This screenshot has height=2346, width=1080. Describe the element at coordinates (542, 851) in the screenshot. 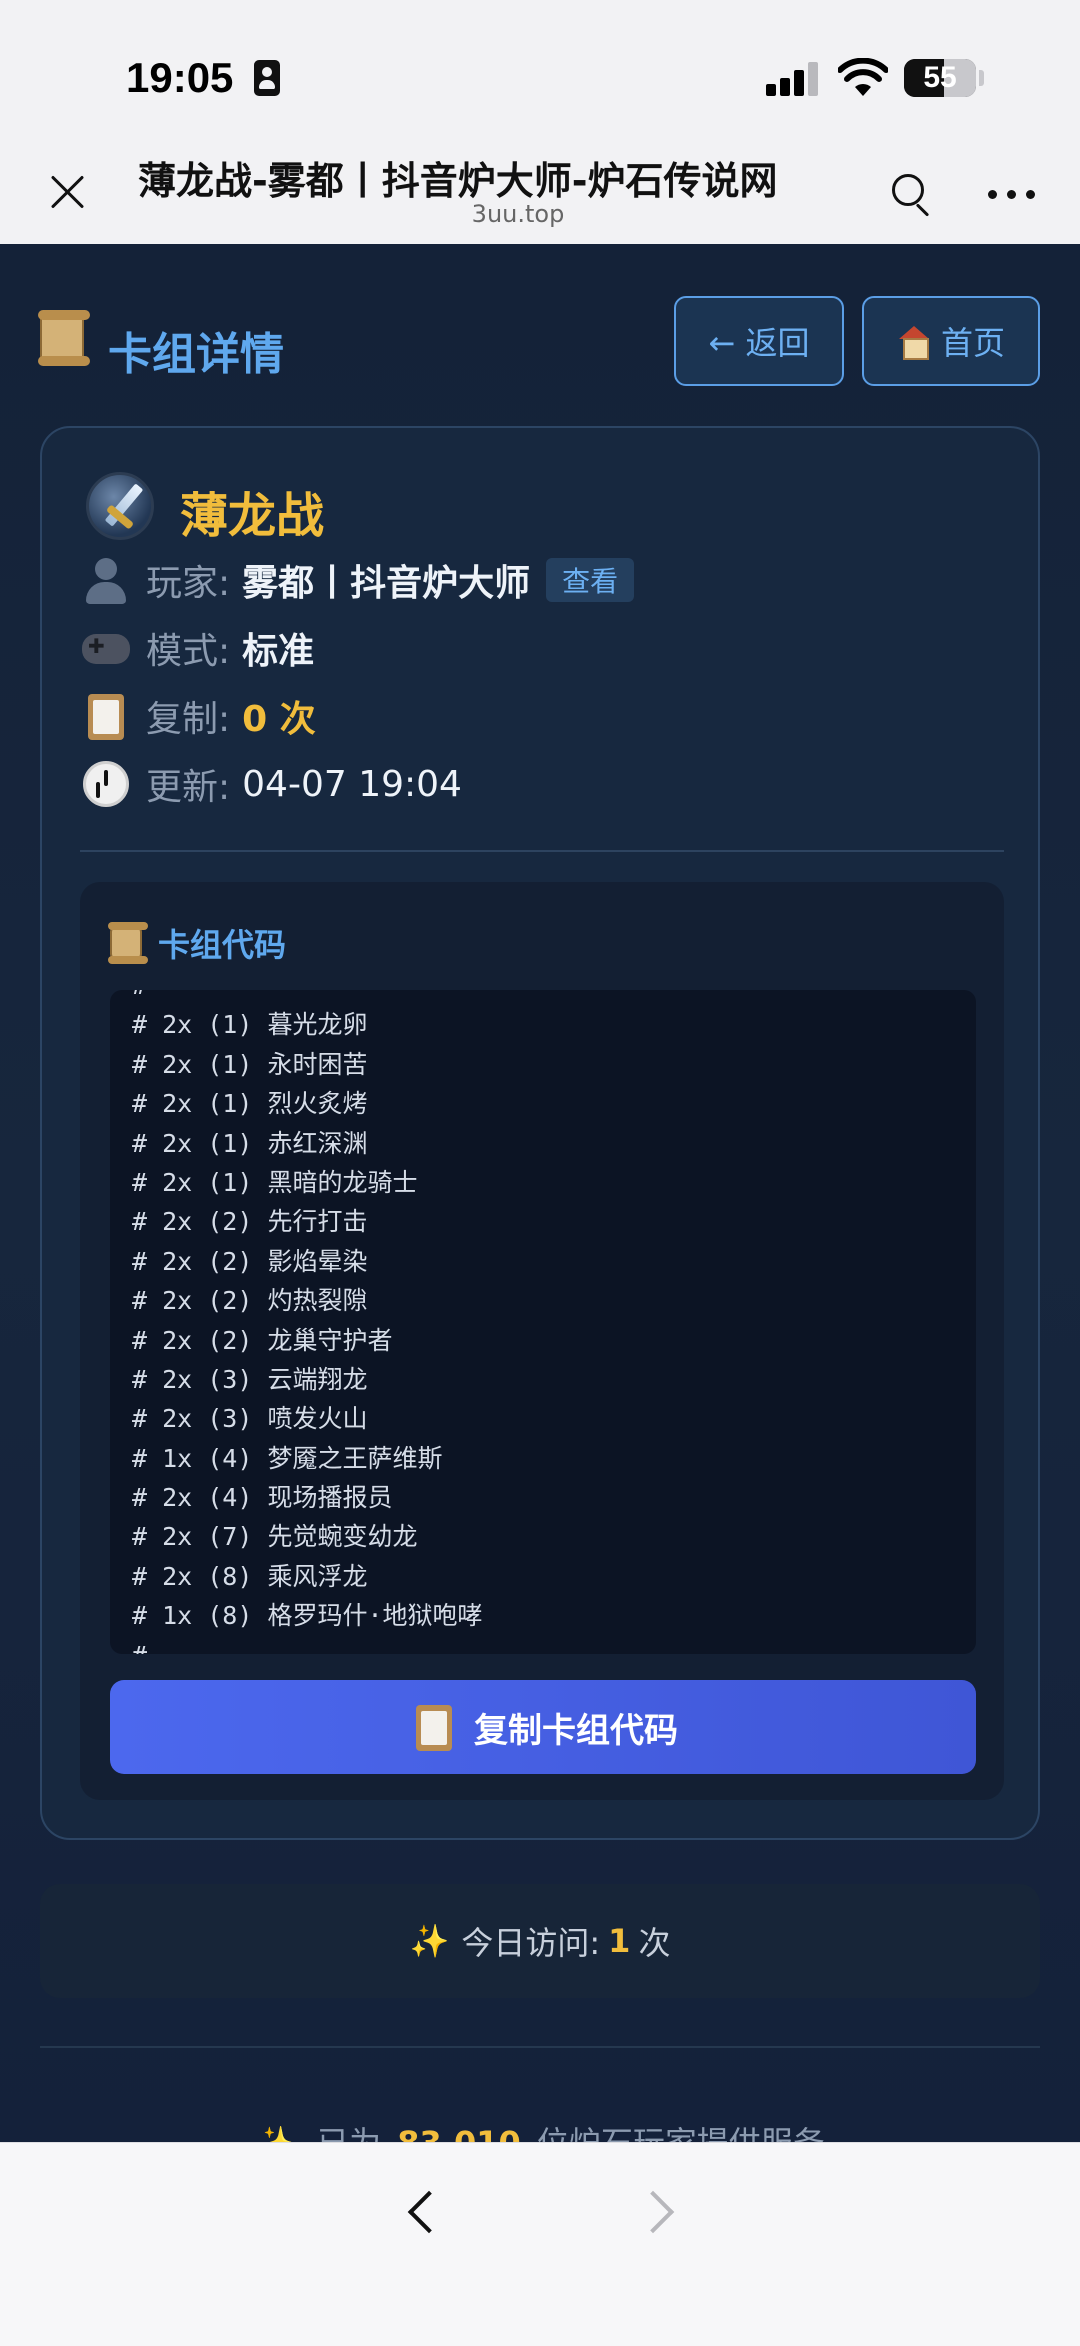

I see `divider` at that location.